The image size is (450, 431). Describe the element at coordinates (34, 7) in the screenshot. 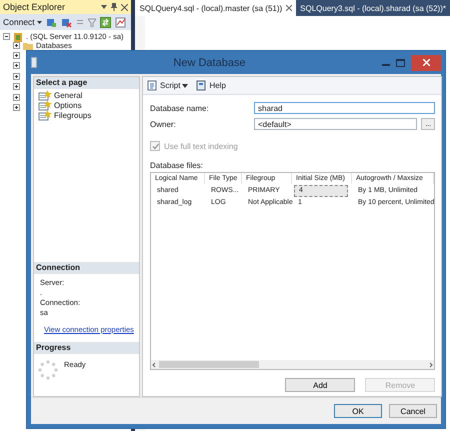

I see `panel-title: Object Explorer` at that location.